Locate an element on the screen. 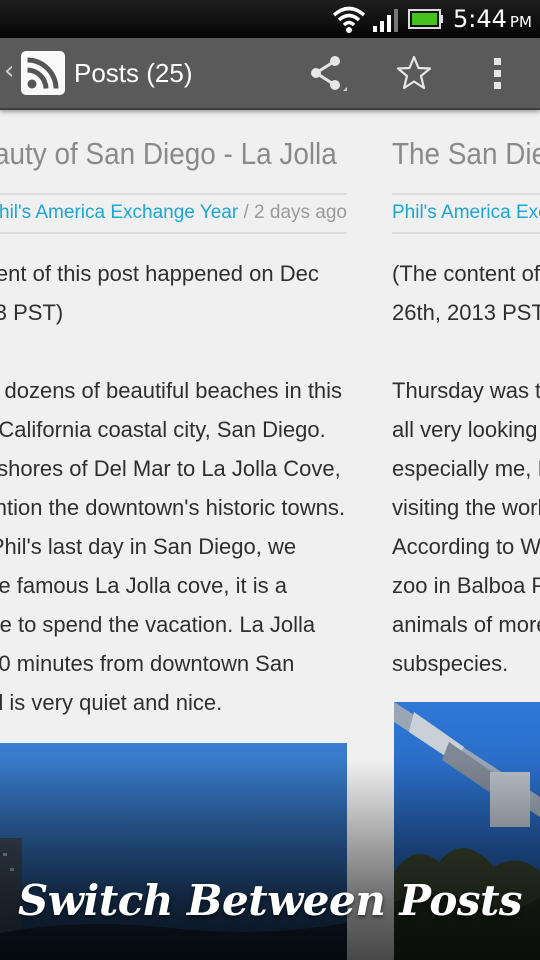  post-meta: Phil's America Exchange Year is located at coordinates (466, 213).